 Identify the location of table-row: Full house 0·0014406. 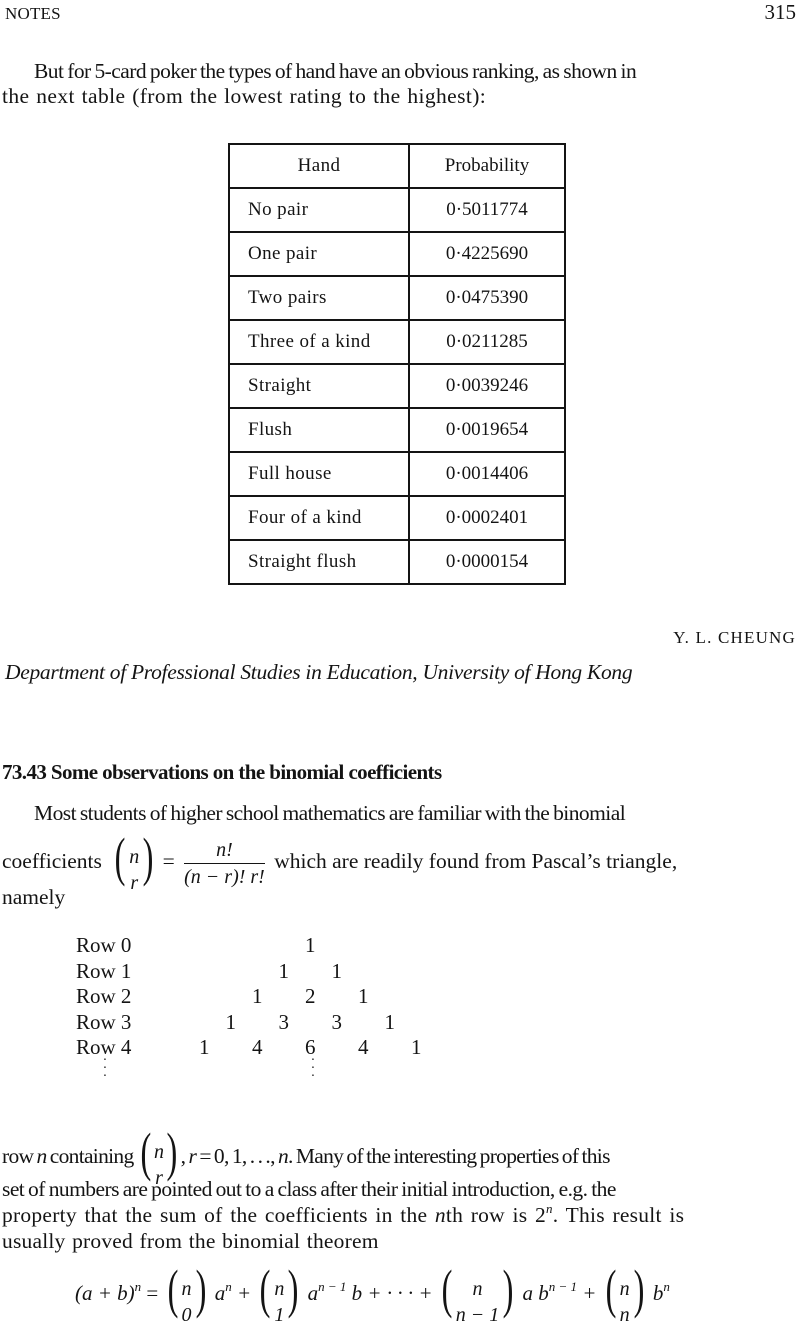
(397, 474).